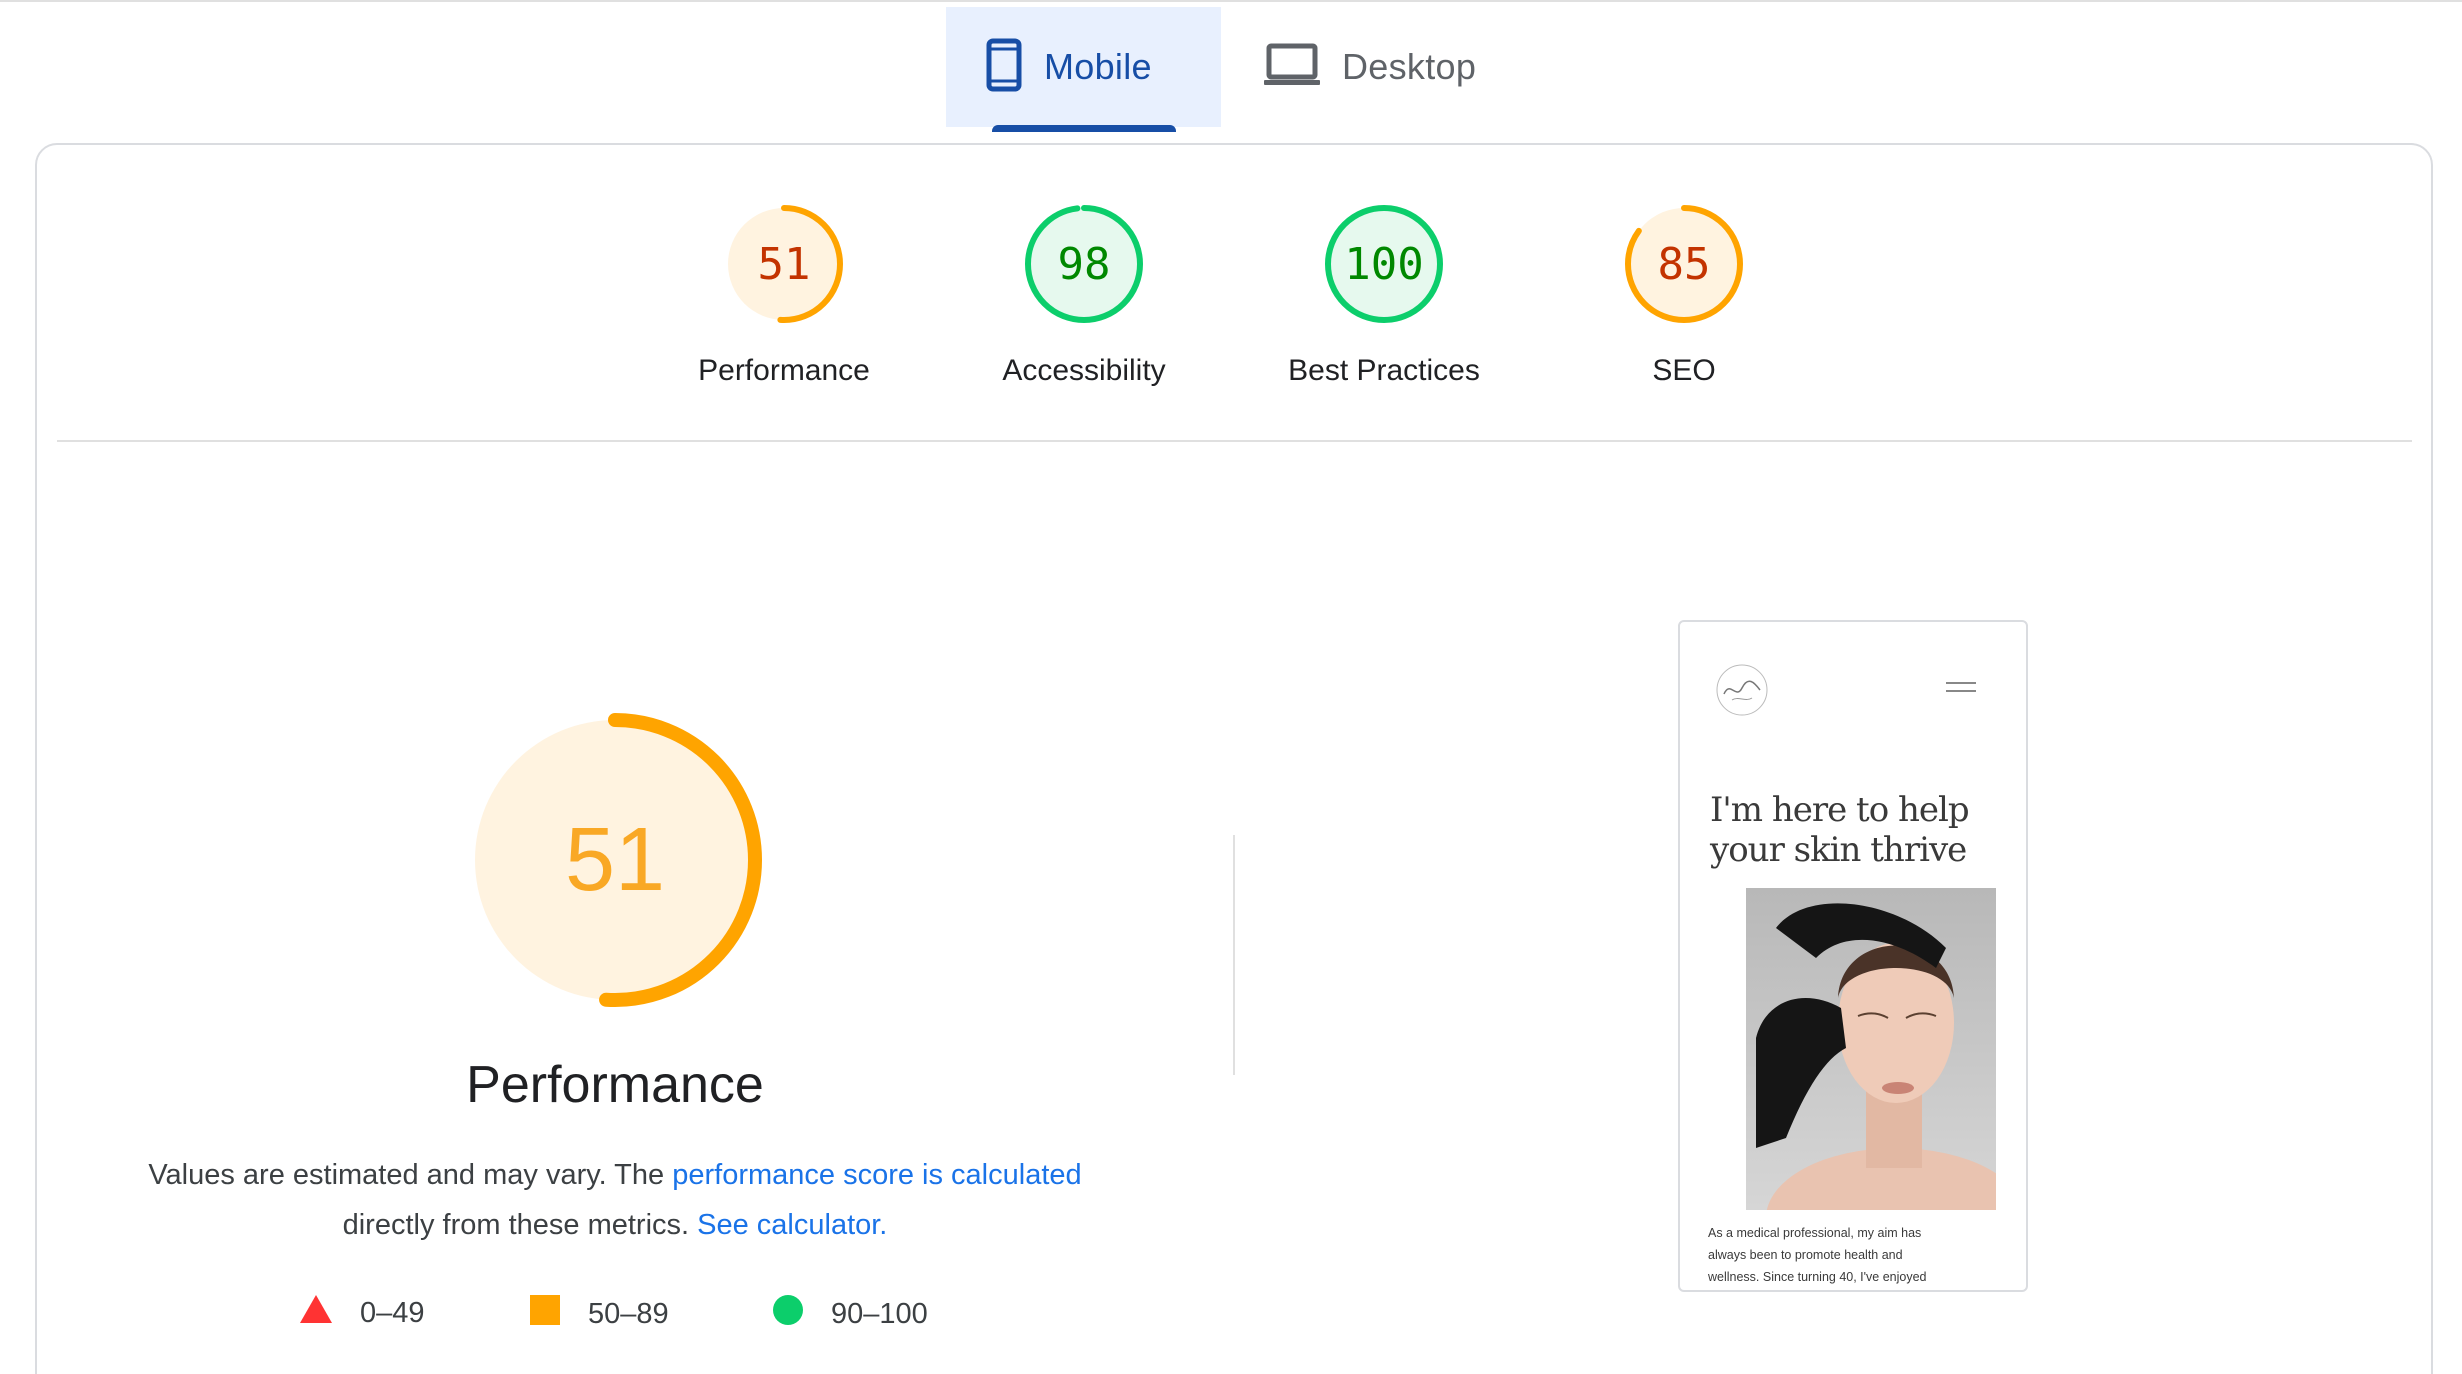  What do you see at coordinates (1815, 1233) in the screenshot?
I see `body-line: As a medical professional, my aim has` at bounding box center [1815, 1233].